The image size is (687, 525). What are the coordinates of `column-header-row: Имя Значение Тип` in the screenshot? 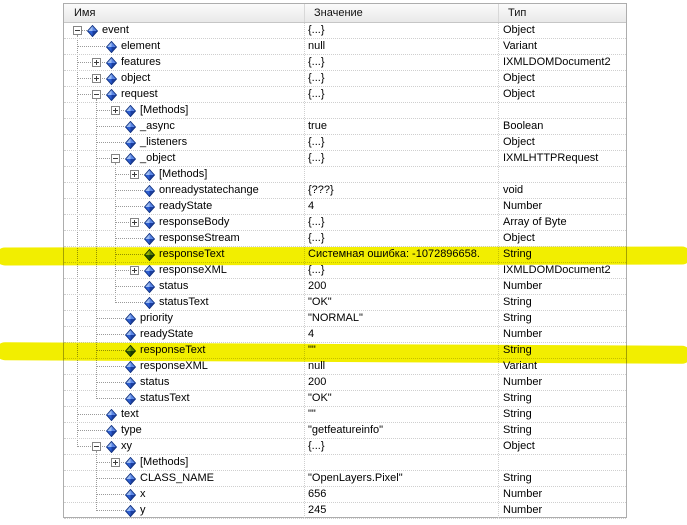 It's located at (345, 13).